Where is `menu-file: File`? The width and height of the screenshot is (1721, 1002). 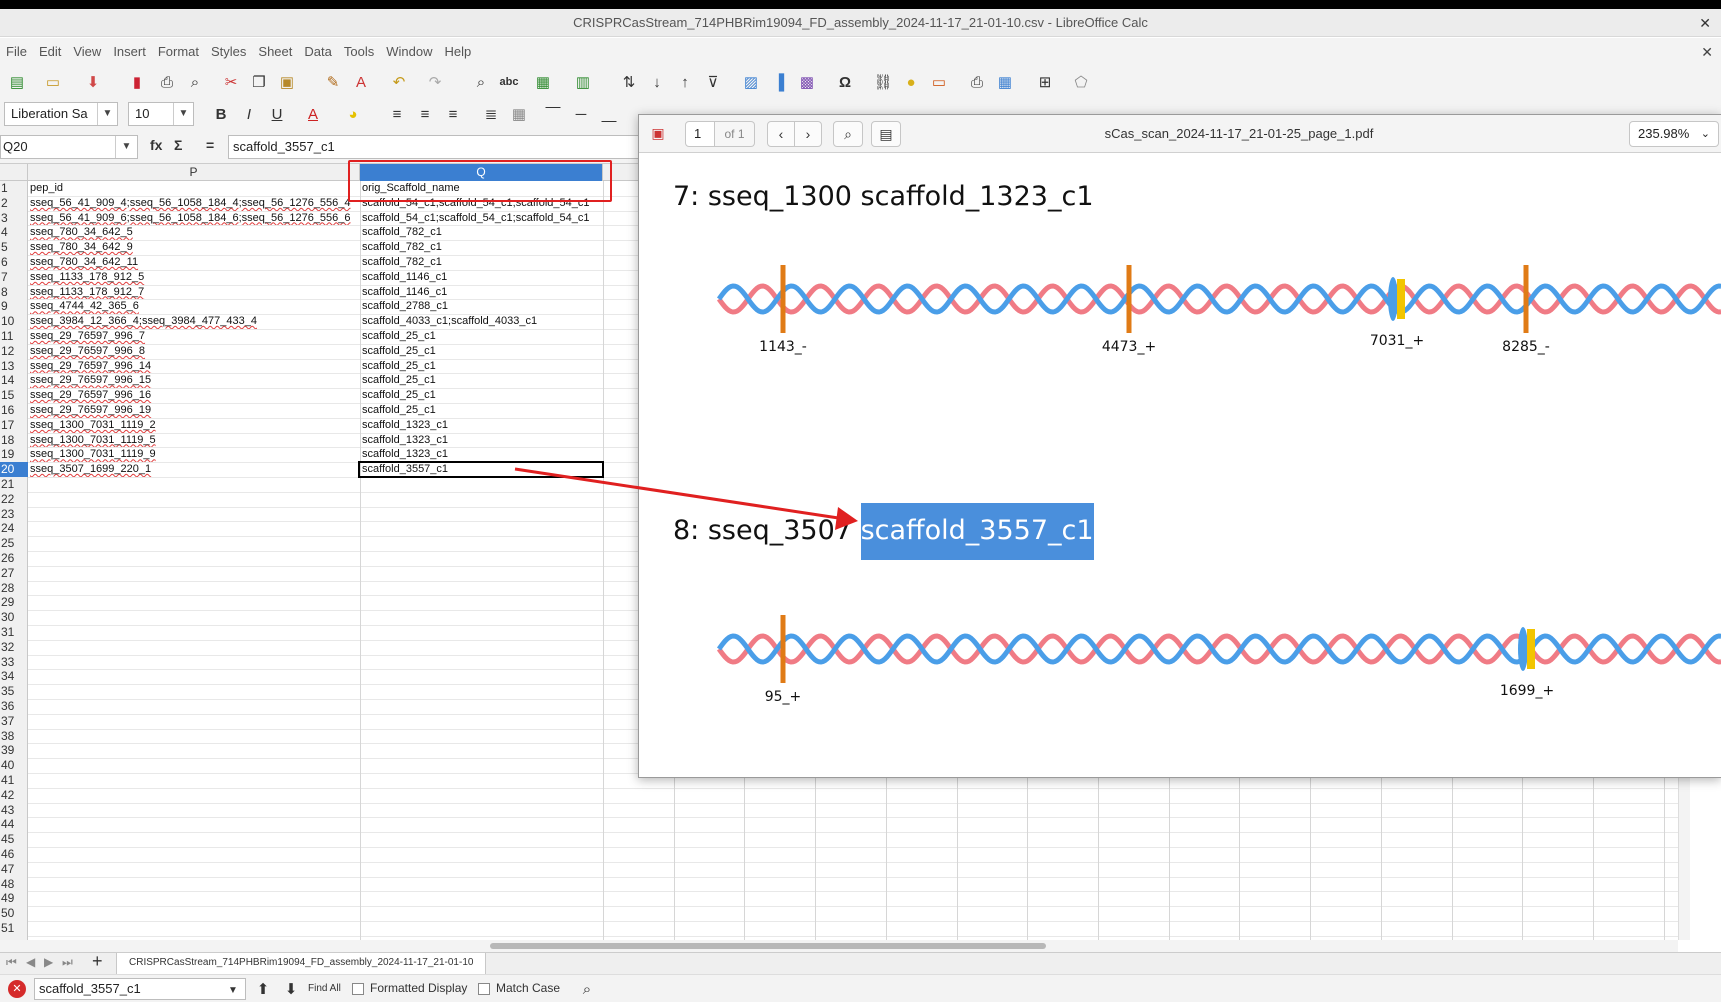 menu-file: File is located at coordinates (16, 52).